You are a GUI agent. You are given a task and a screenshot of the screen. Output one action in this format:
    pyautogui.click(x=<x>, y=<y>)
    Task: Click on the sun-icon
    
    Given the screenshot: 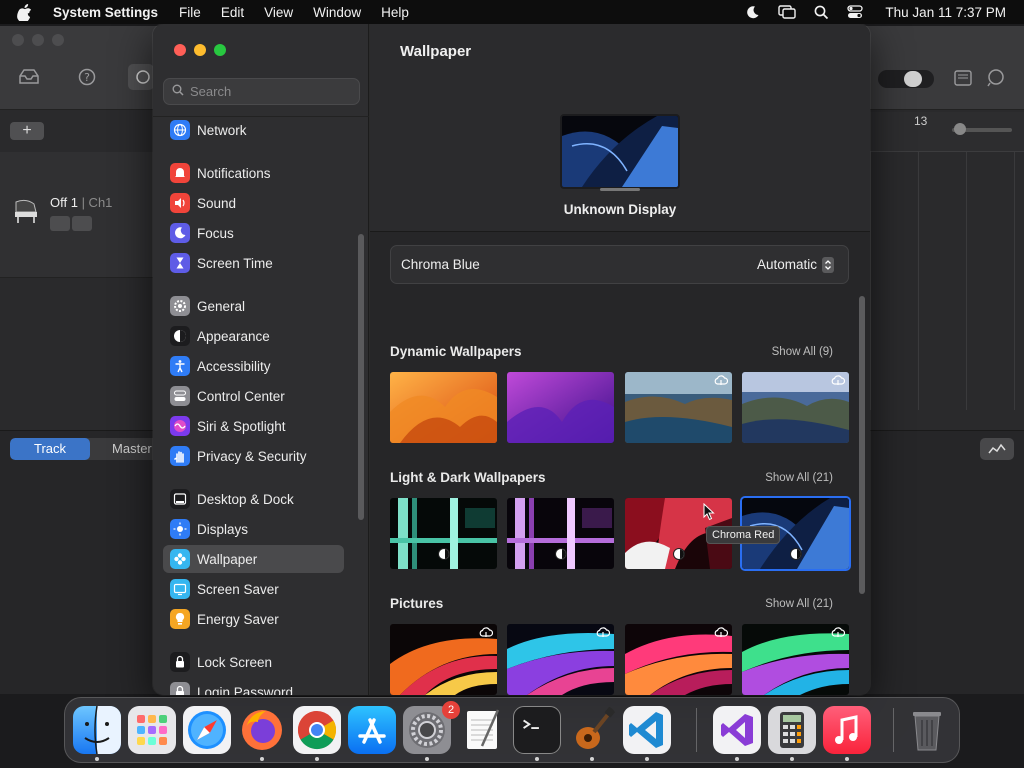 What is the action you would take?
    pyautogui.click(x=180, y=529)
    